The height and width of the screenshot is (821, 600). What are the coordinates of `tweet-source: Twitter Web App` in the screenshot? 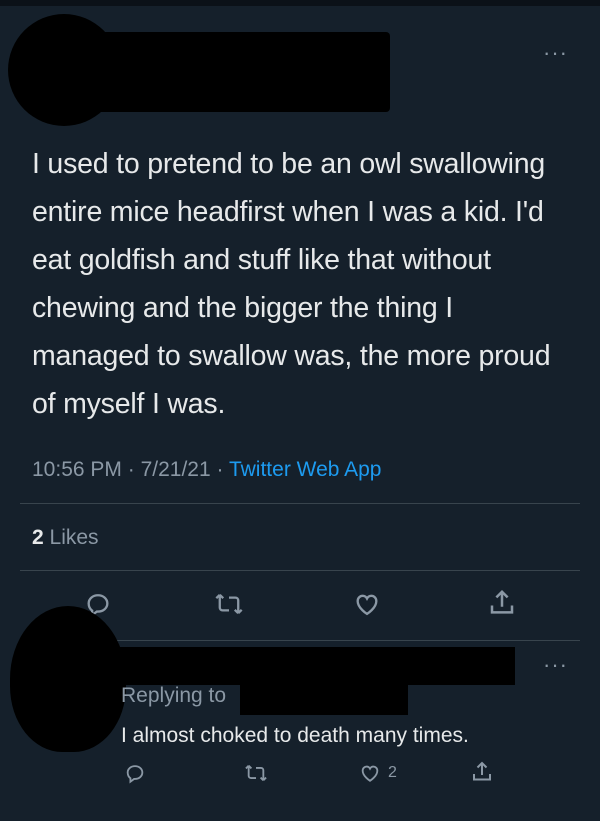 It's located at (305, 469).